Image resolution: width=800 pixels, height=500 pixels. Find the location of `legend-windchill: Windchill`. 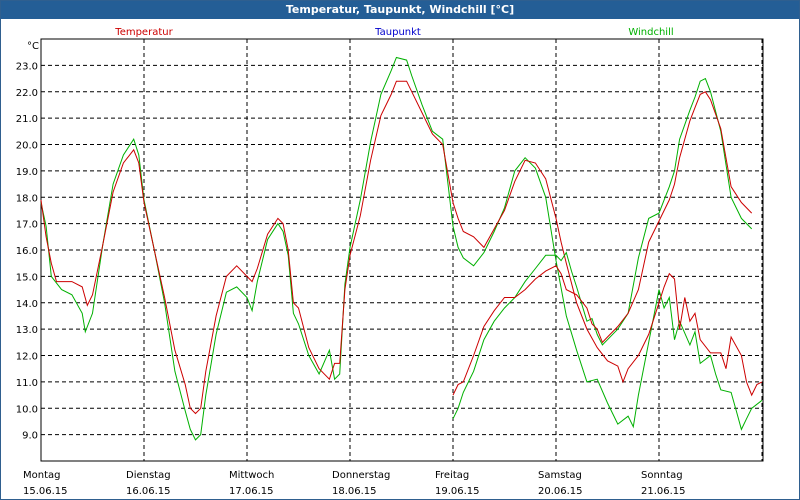

legend-windchill: Windchill is located at coordinates (650, 32).